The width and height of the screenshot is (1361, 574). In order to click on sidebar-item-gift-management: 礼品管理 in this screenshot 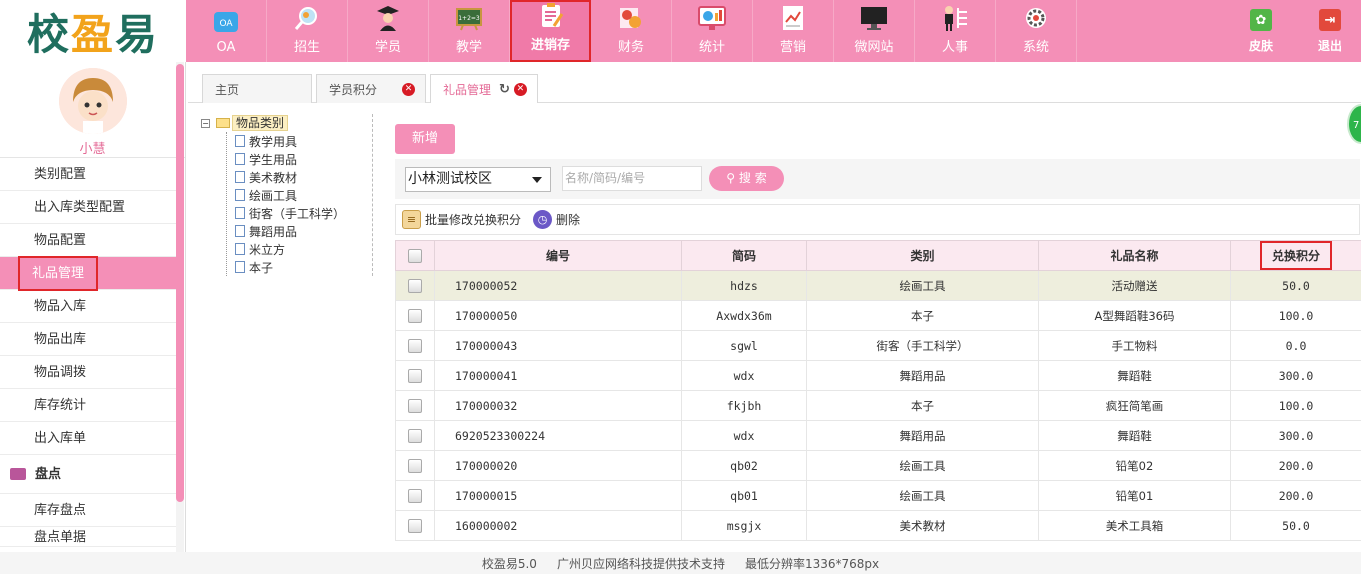, I will do `click(90, 273)`.